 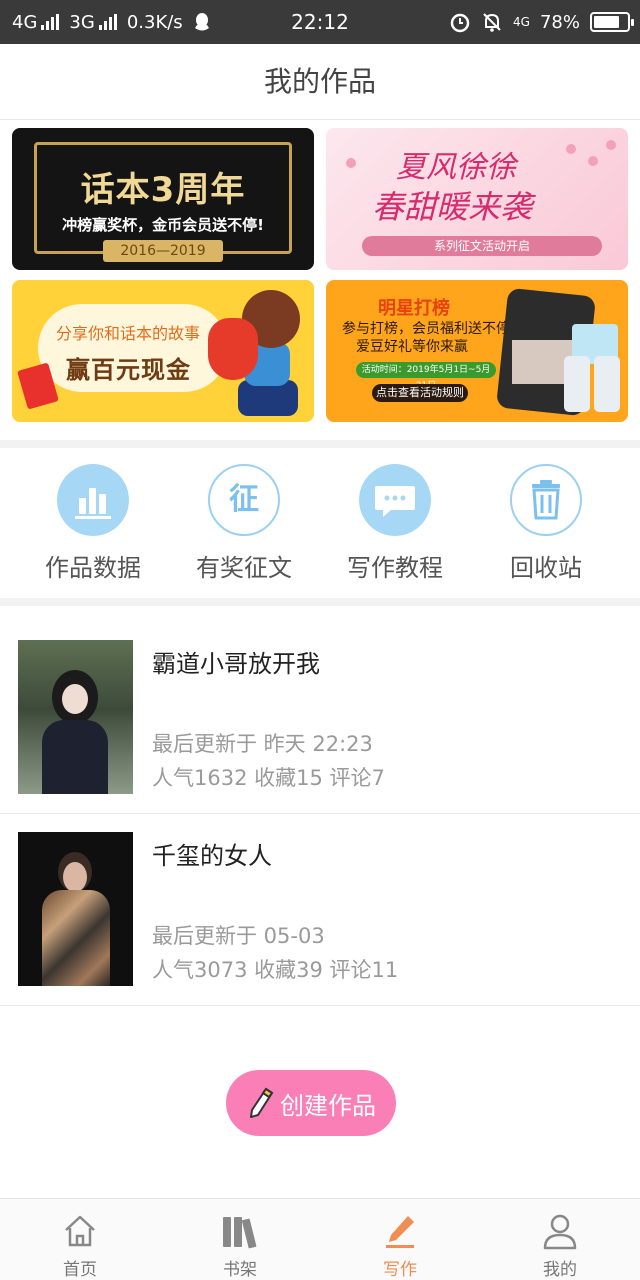 I want to click on pencil-icon, so click(x=262, y=1102).